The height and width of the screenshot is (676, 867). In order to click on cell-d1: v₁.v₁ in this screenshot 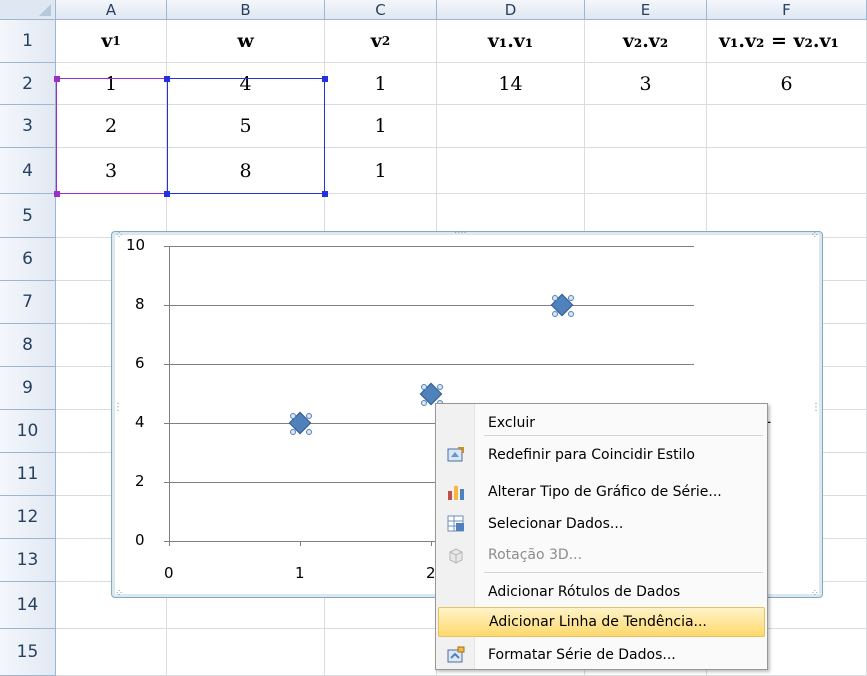, I will do `click(511, 41)`.